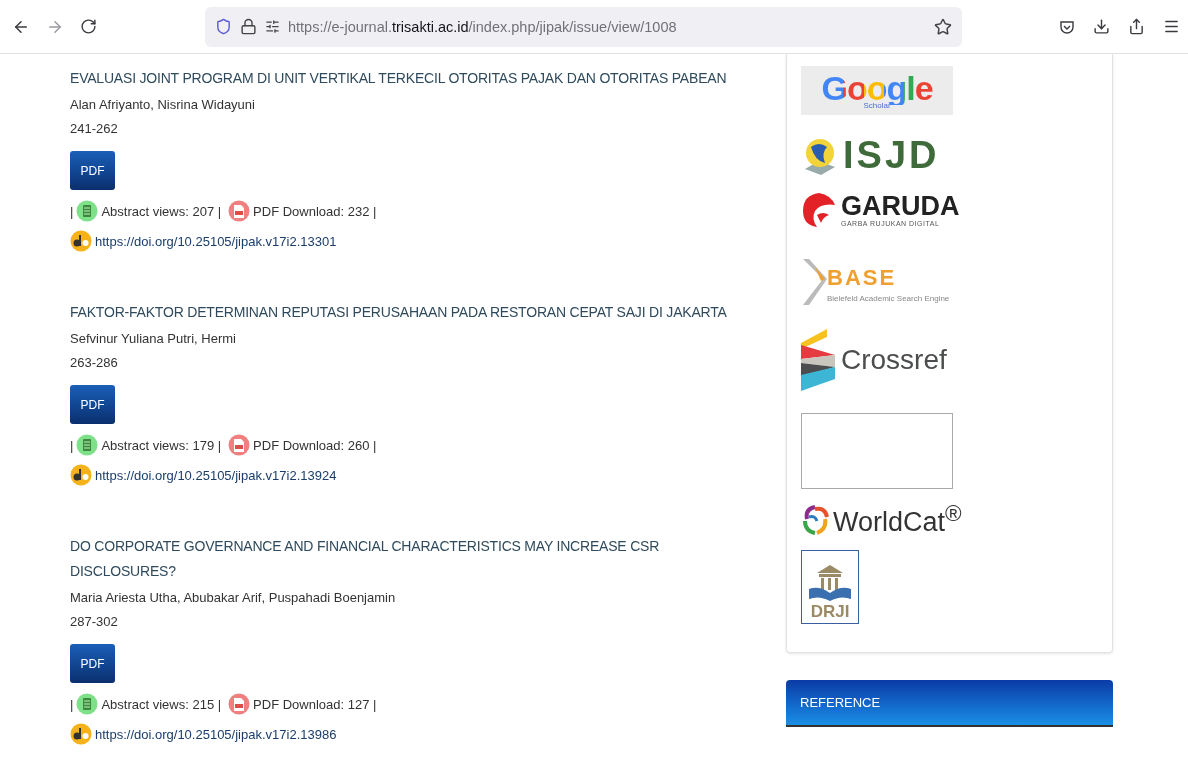  Describe the element at coordinates (881, 519) in the screenshot. I see `worldcat-logo: WorldCat$^{®}$` at that location.